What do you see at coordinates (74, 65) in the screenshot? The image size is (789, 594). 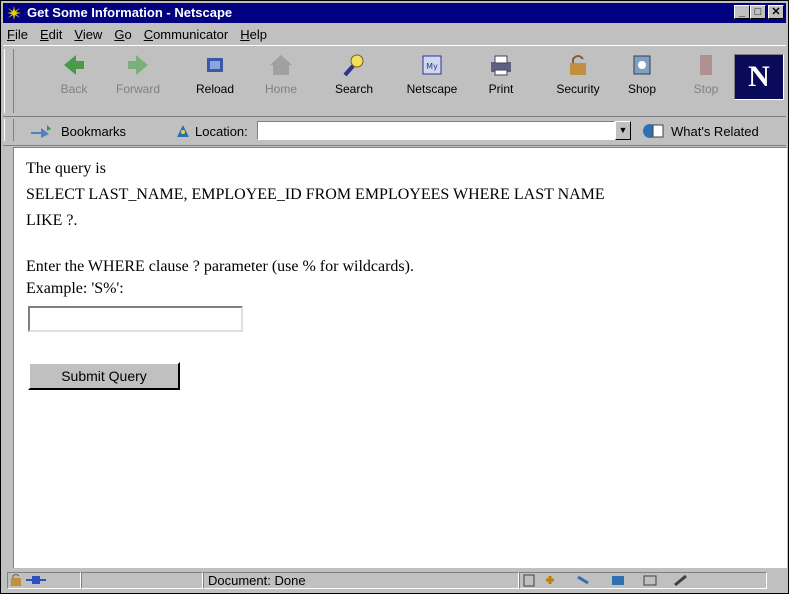 I see `back-arrow-icon` at bounding box center [74, 65].